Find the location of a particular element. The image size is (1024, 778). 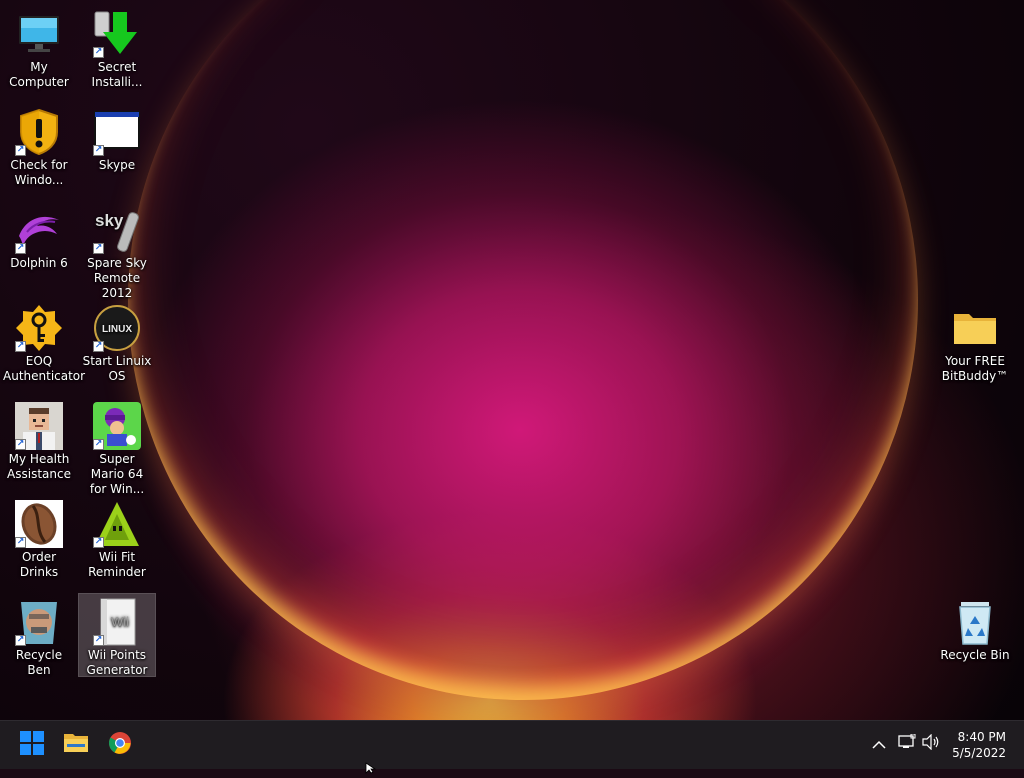

desktop-icon-wii-fit-reminder: ↗ Wii Fit Reminder is located at coordinates (117, 537).